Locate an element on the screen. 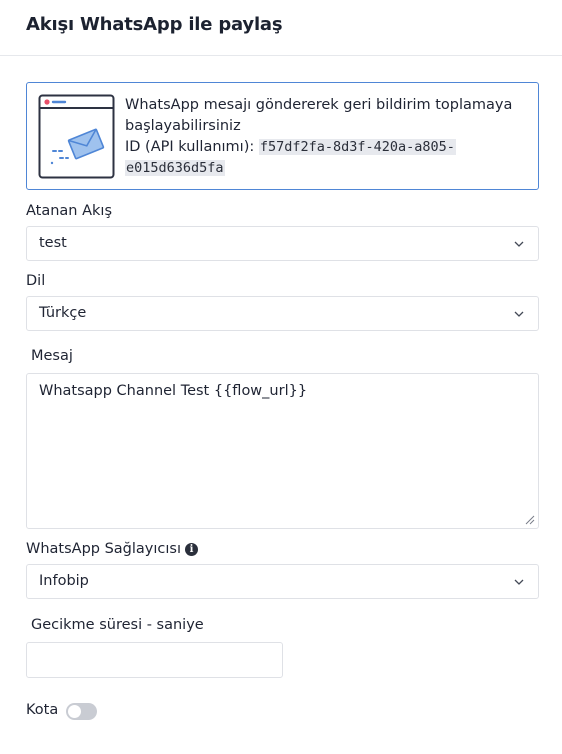 Image resolution: width=562 pixels, height=754 pixels. resize-handle-icon is located at coordinates (529, 519).